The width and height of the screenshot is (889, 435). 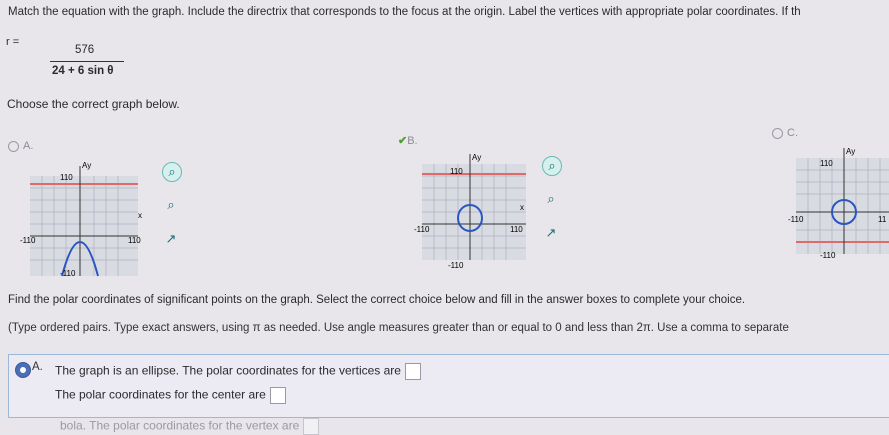 What do you see at coordinates (516, 229) in the screenshot?
I see `option-b-tick-pos: 110` at bounding box center [516, 229].